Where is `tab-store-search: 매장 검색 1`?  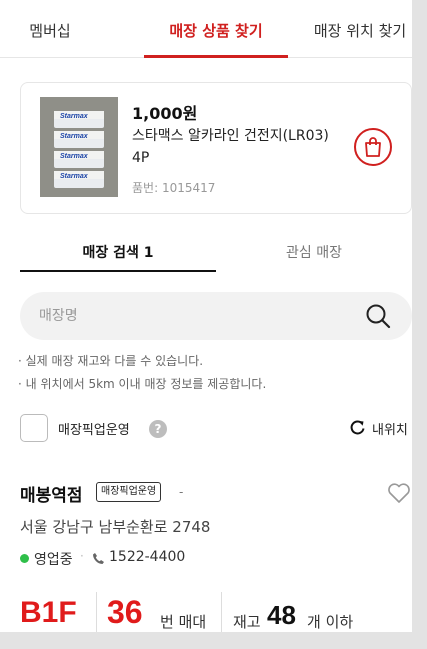
tab-store-search: 매장 검색 1 is located at coordinates (118, 254).